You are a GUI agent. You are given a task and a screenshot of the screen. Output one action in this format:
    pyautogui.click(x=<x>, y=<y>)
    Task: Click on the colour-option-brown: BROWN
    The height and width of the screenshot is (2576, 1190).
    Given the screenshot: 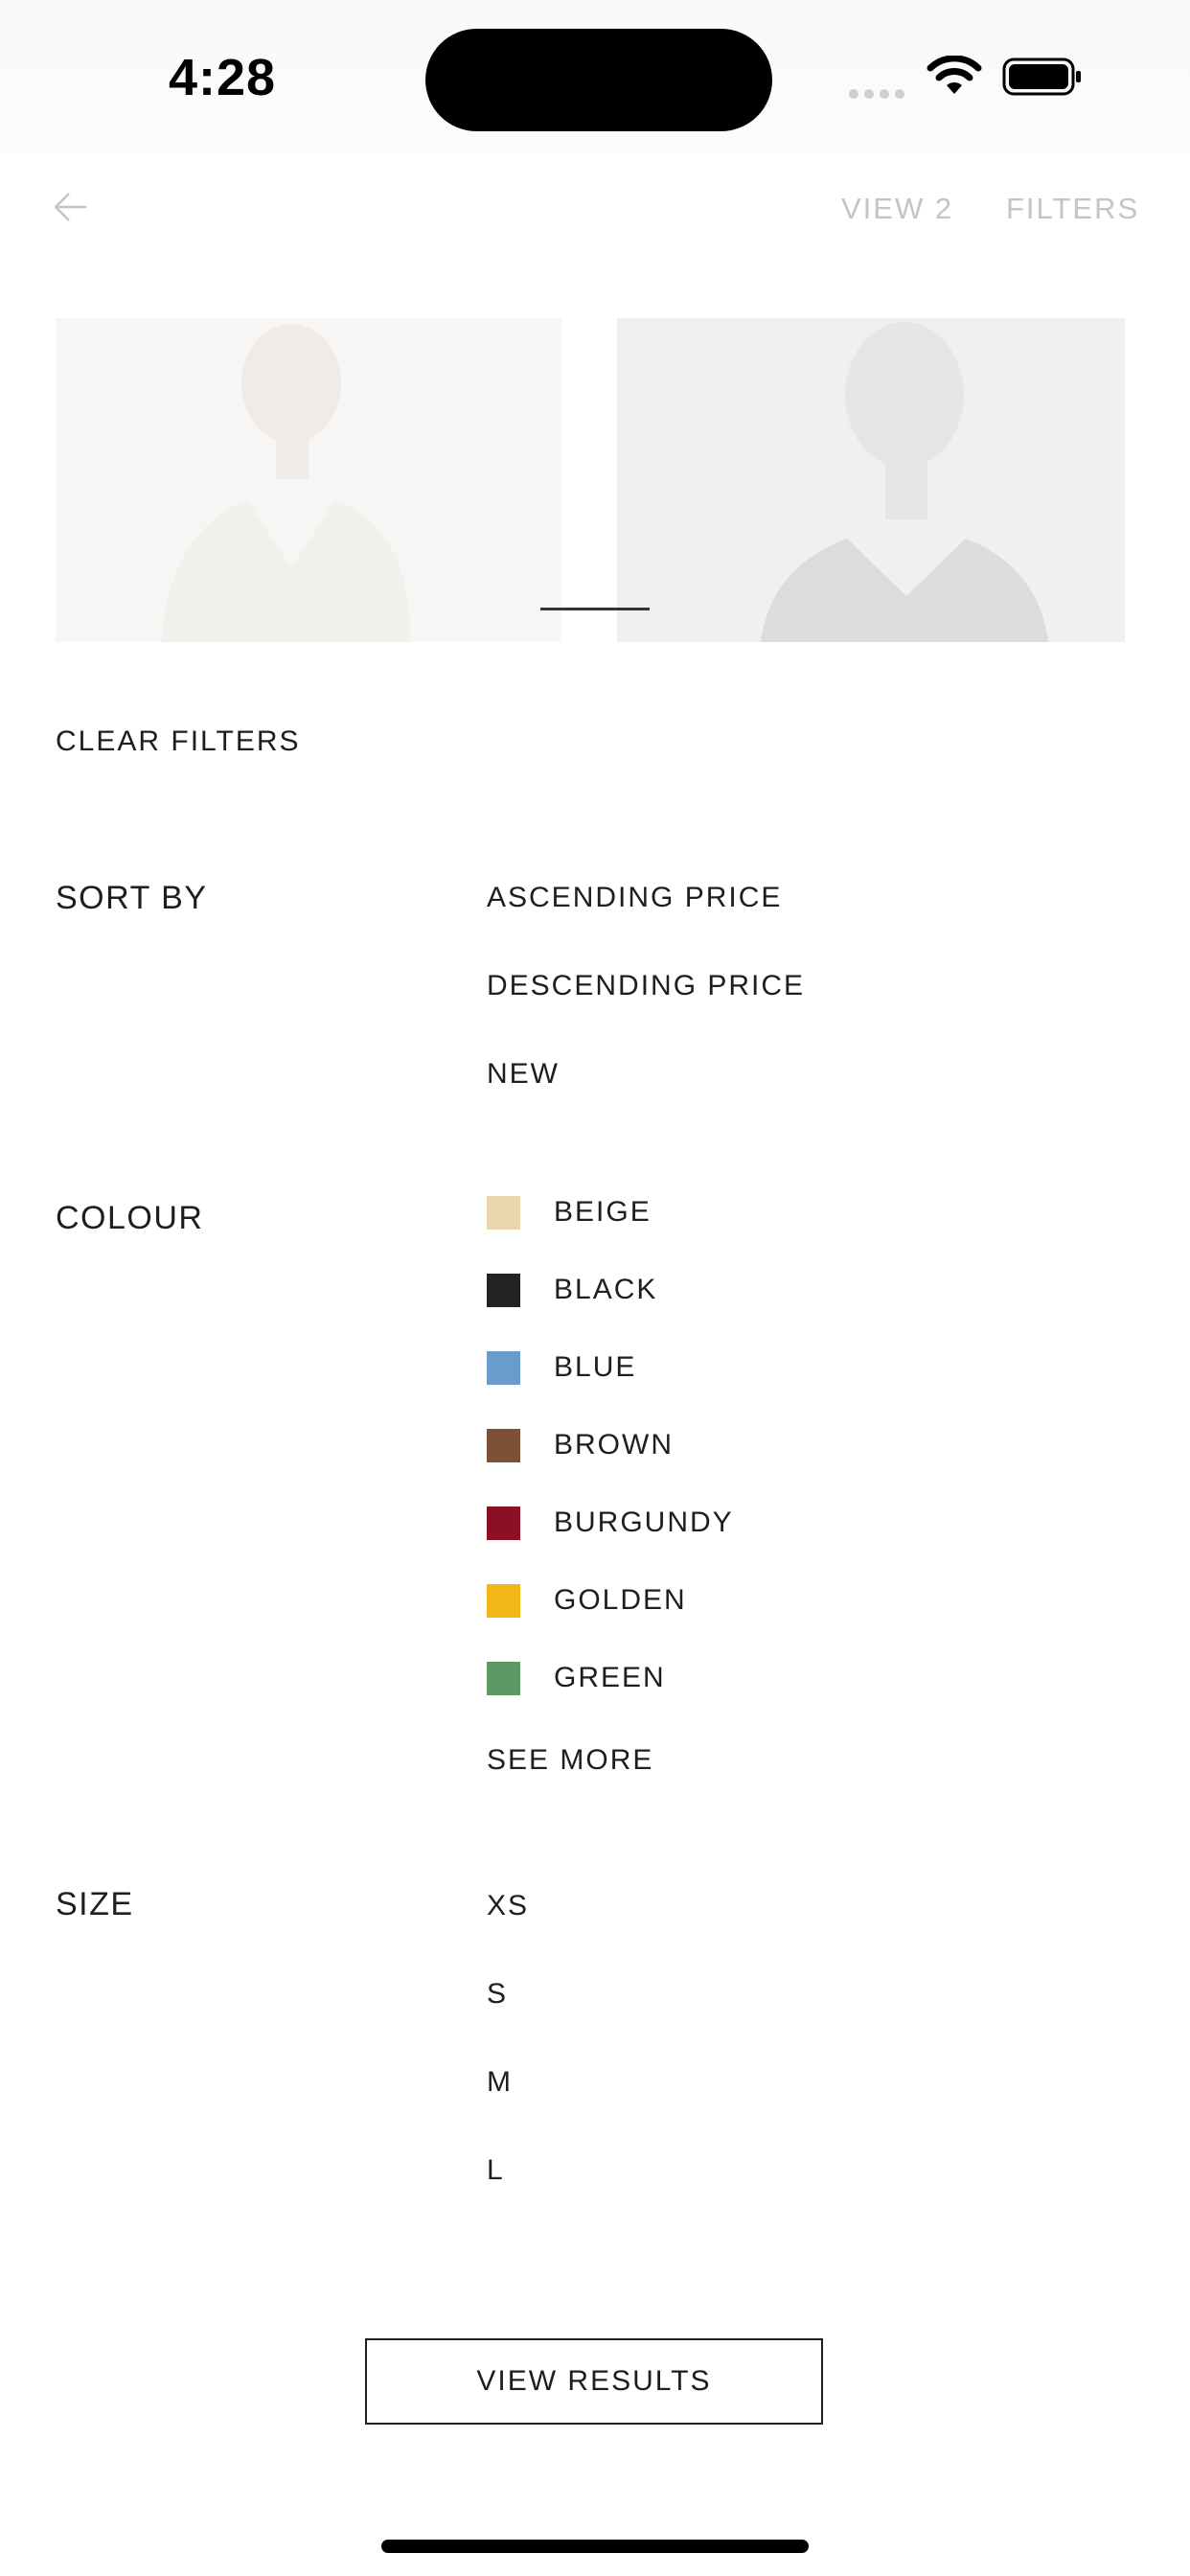 What is the action you would take?
    pyautogui.click(x=614, y=1445)
    